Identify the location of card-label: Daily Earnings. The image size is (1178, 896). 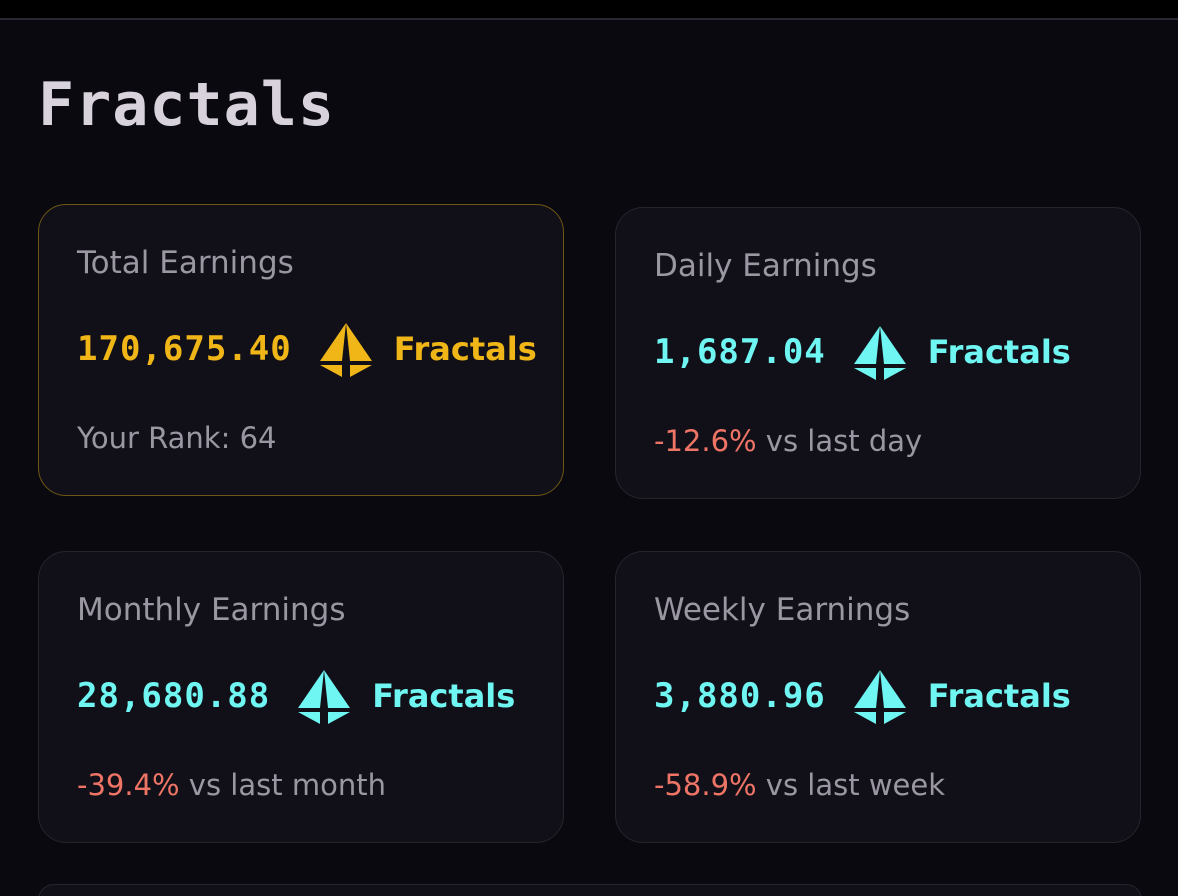
(765, 266).